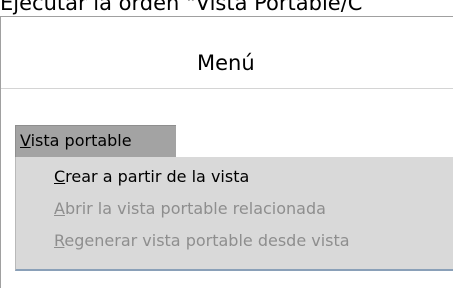 The image size is (453, 288). Describe the element at coordinates (59, 208) in the screenshot. I see `menu-item-mnemonic: A` at that location.